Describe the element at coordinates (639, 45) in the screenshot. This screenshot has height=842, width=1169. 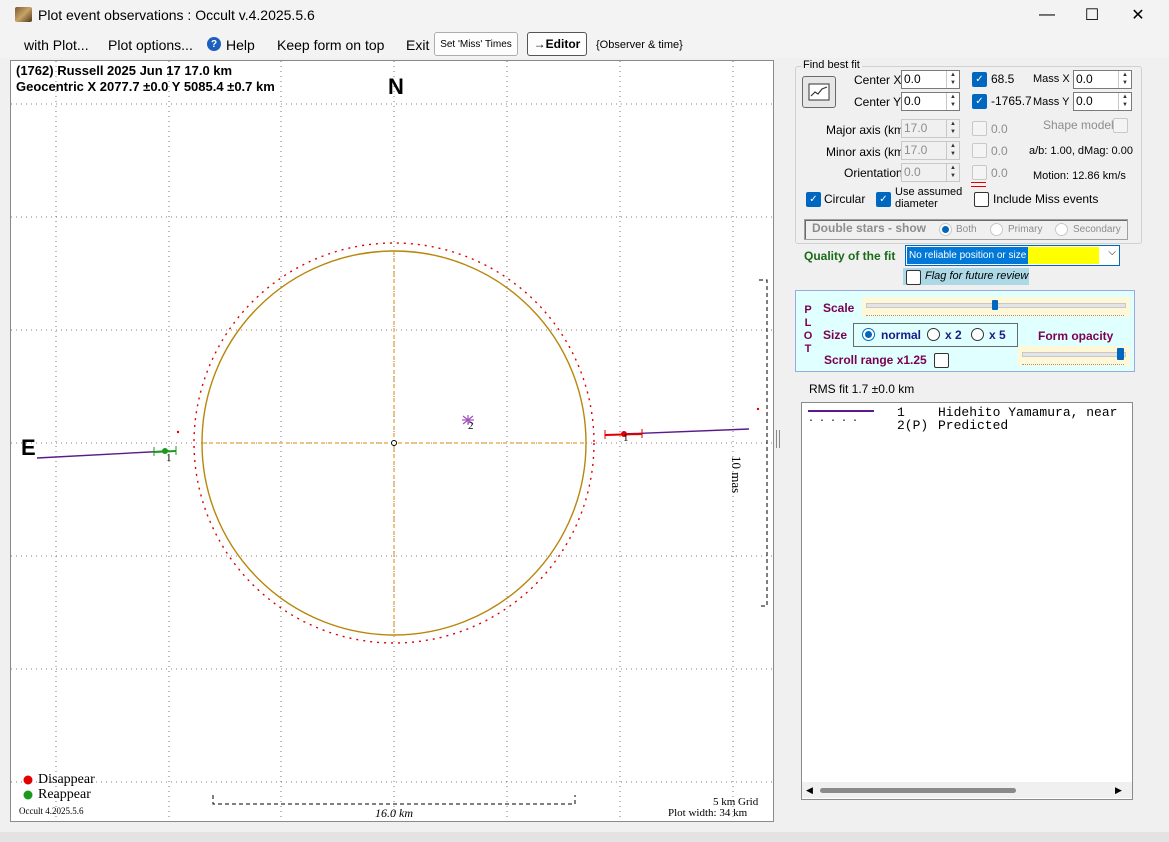
I see `observer-time-menu: {Observer & time}` at that location.